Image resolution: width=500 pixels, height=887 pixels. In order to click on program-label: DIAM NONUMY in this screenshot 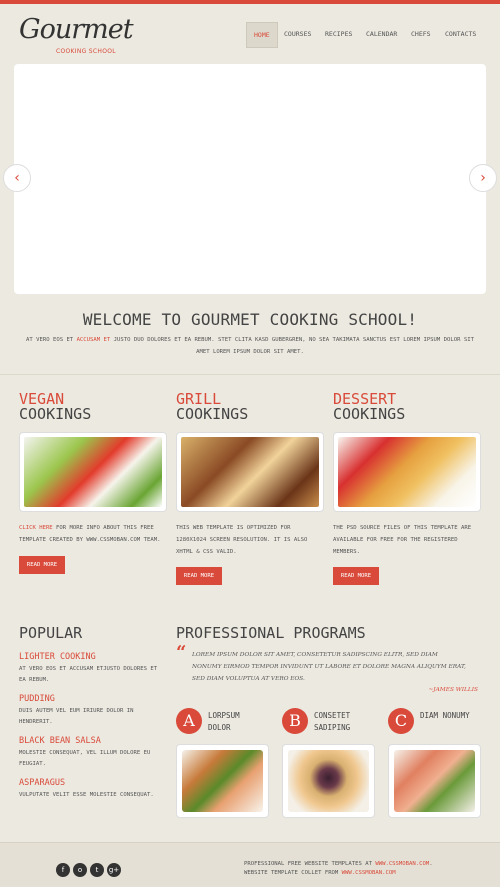, I will do `click(445, 716)`.